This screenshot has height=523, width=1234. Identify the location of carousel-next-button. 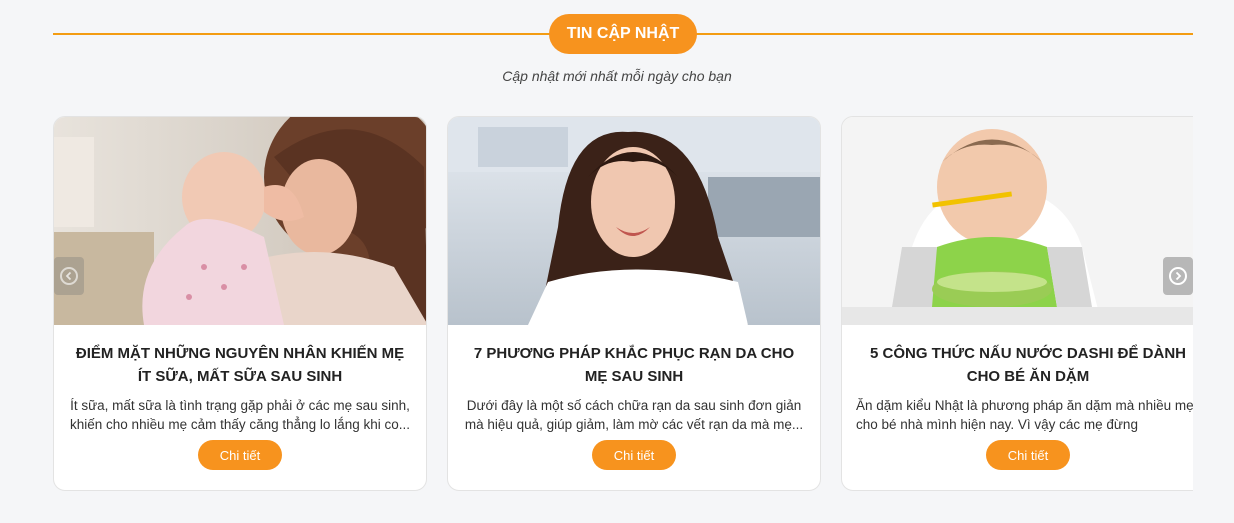
(1178, 276).